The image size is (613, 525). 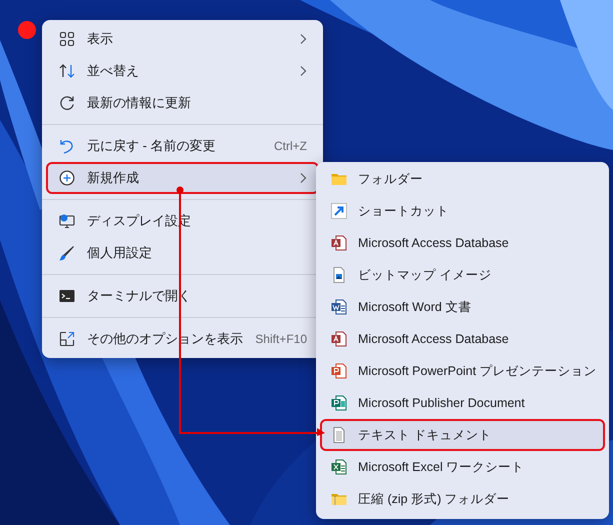 I want to click on plus-circle-icon, so click(x=67, y=178).